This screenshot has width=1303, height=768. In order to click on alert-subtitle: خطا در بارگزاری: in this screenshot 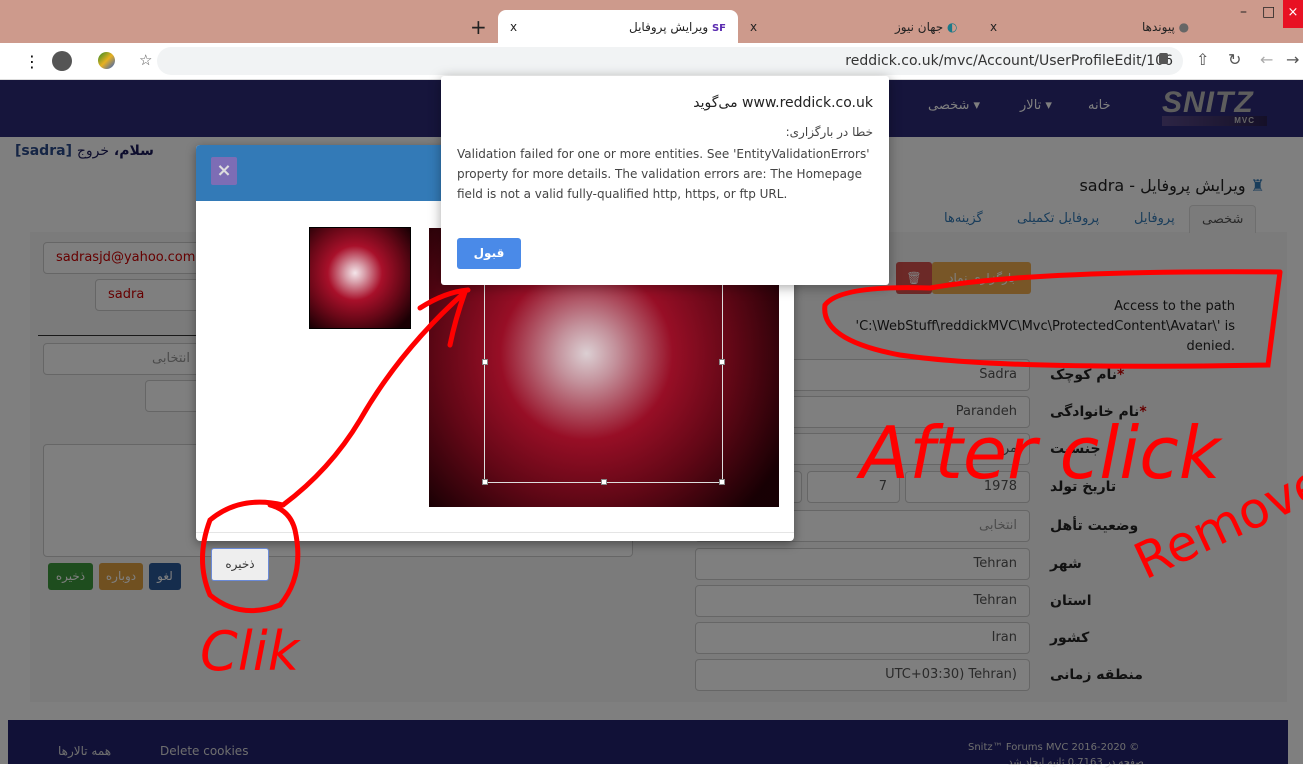, I will do `click(829, 132)`.